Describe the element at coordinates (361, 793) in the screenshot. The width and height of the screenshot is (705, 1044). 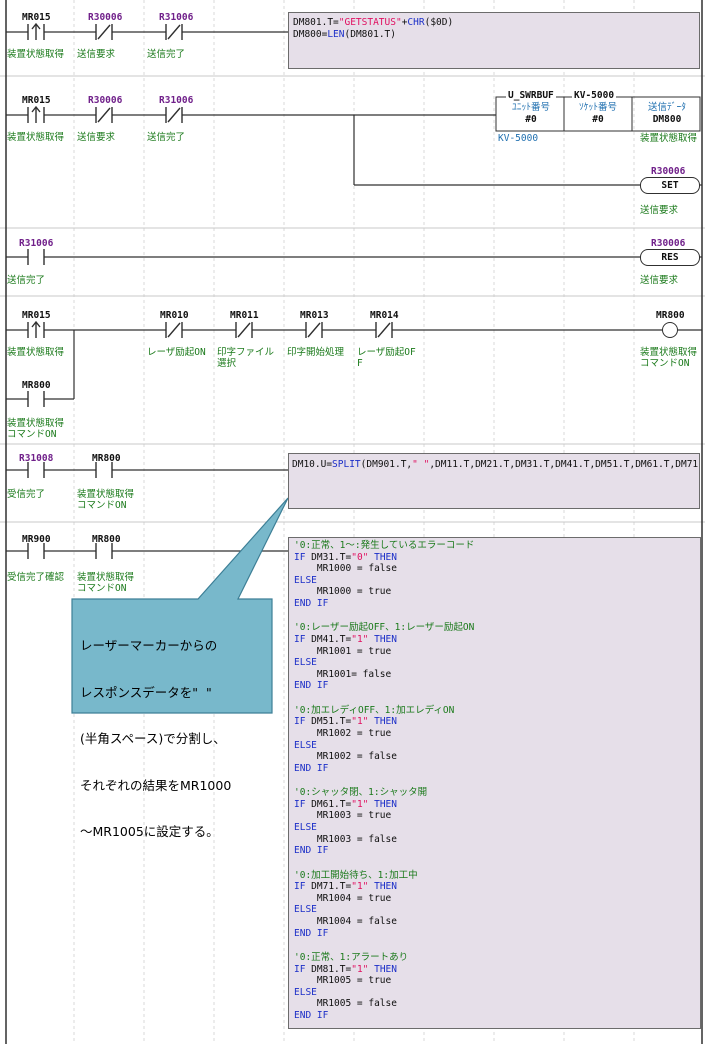
I see `script-comment: '0:シャッタ閉、1:シャッタ開` at that location.